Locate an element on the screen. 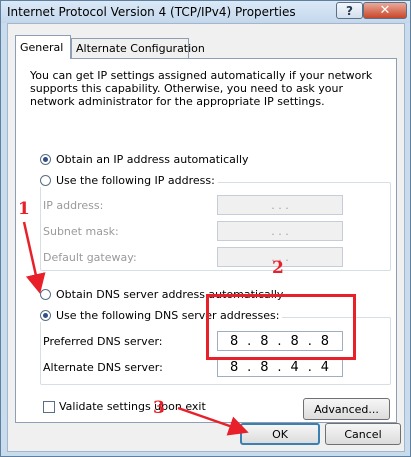 This screenshot has width=411, height=457. tab-general: General is located at coordinates (43, 47).